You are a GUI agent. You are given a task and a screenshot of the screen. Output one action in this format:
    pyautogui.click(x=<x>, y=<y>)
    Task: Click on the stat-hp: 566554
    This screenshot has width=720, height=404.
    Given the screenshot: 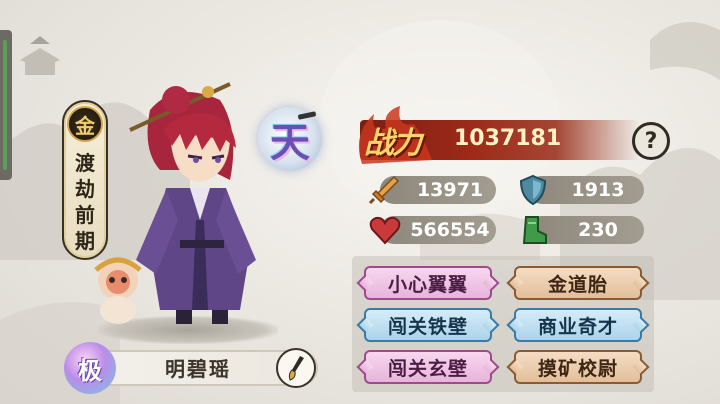 What is the action you would take?
    pyautogui.click(x=432, y=230)
    